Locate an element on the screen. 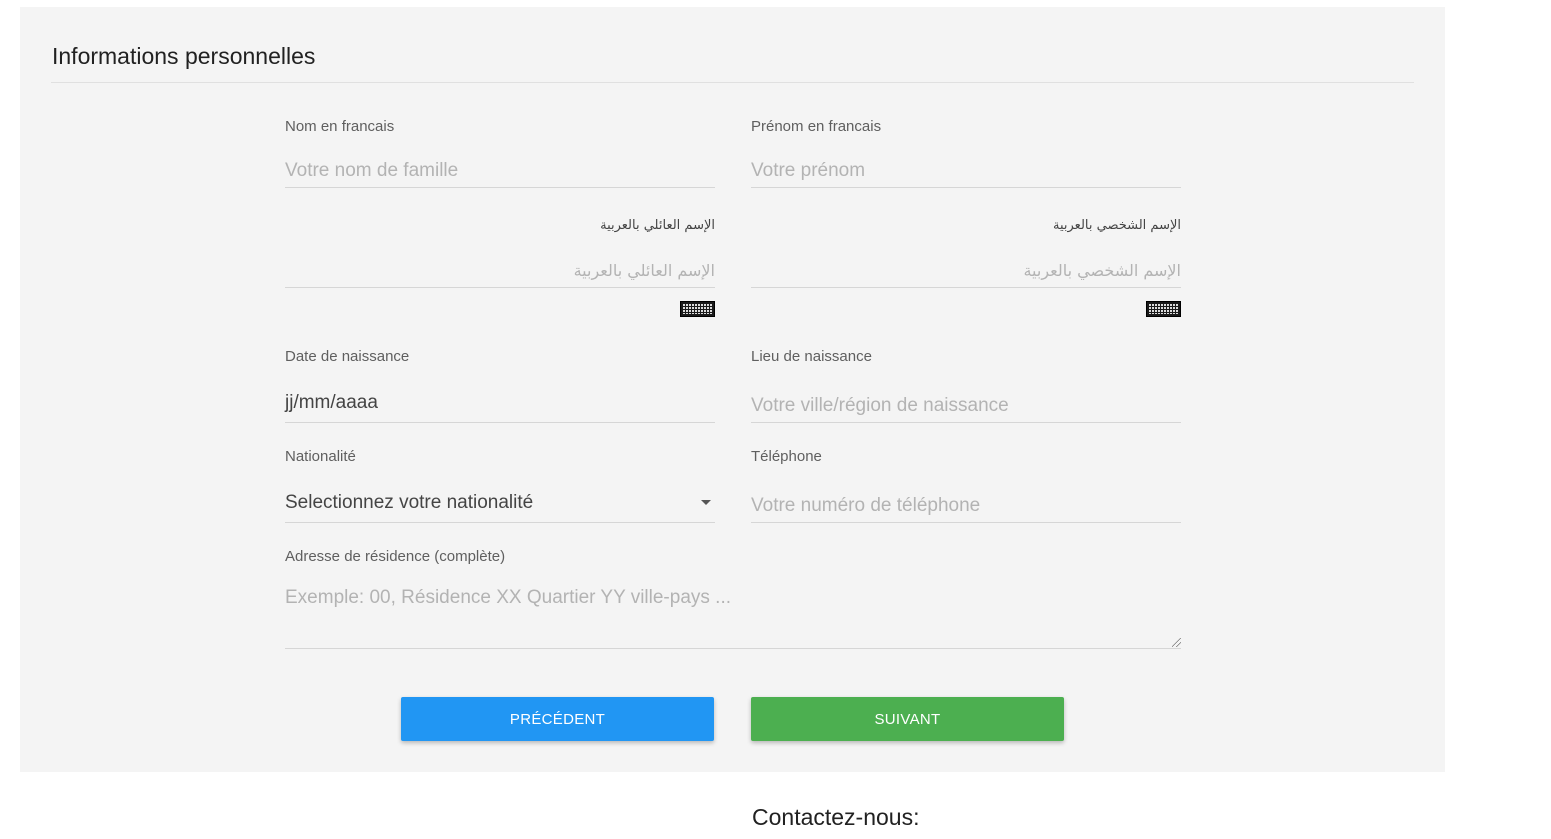 This screenshot has height=839, width=1551. nom-fr-input is located at coordinates (500, 171).